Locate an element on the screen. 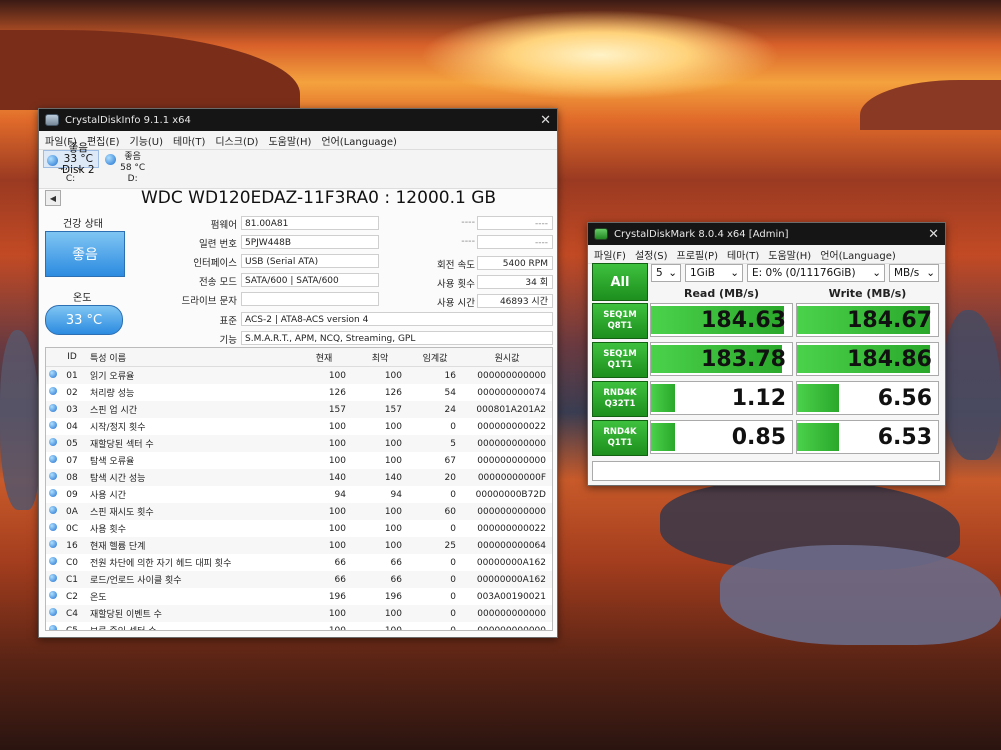 The width and height of the screenshot is (1001, 750). read-value: 1.12 is located at coordinates (758, 398).